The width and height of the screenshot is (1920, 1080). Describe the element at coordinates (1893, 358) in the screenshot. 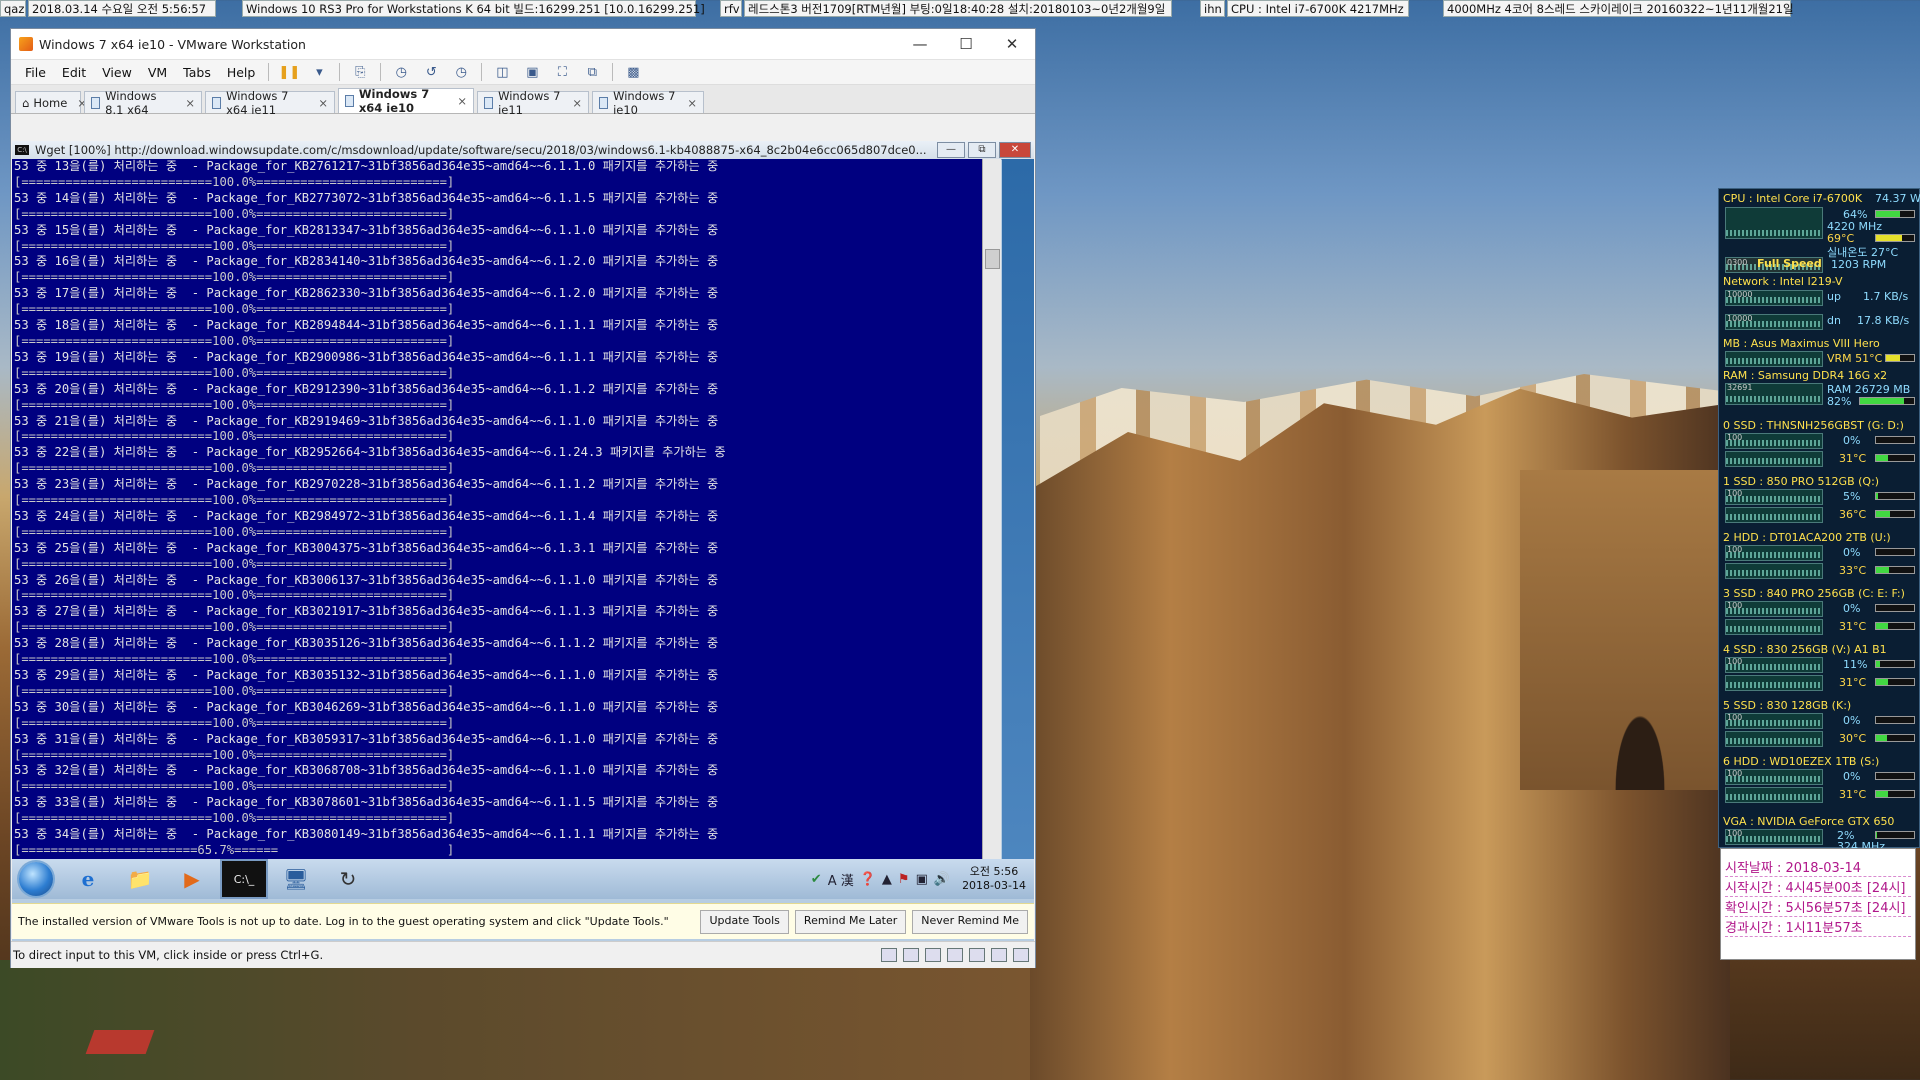

I see `vrm-temp-fill` at that location.